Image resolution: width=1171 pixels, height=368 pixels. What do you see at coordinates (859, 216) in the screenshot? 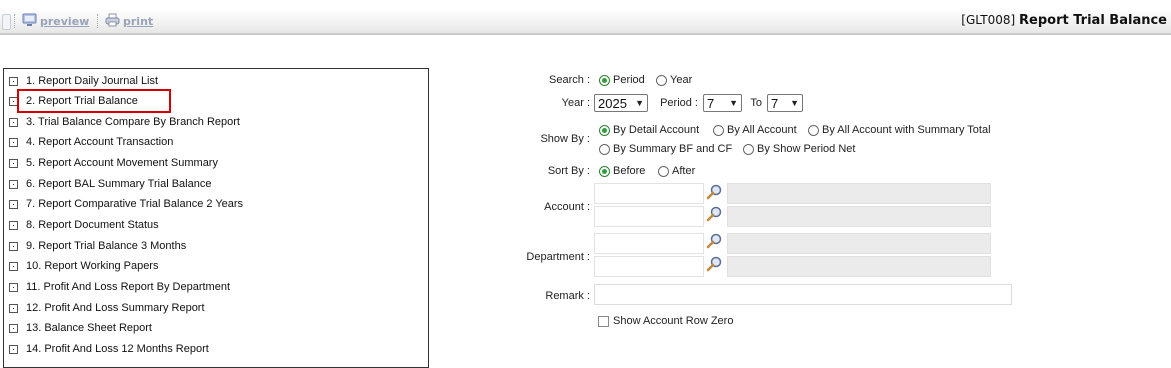
I see `account-to-description` at bounding box center [859, 216].